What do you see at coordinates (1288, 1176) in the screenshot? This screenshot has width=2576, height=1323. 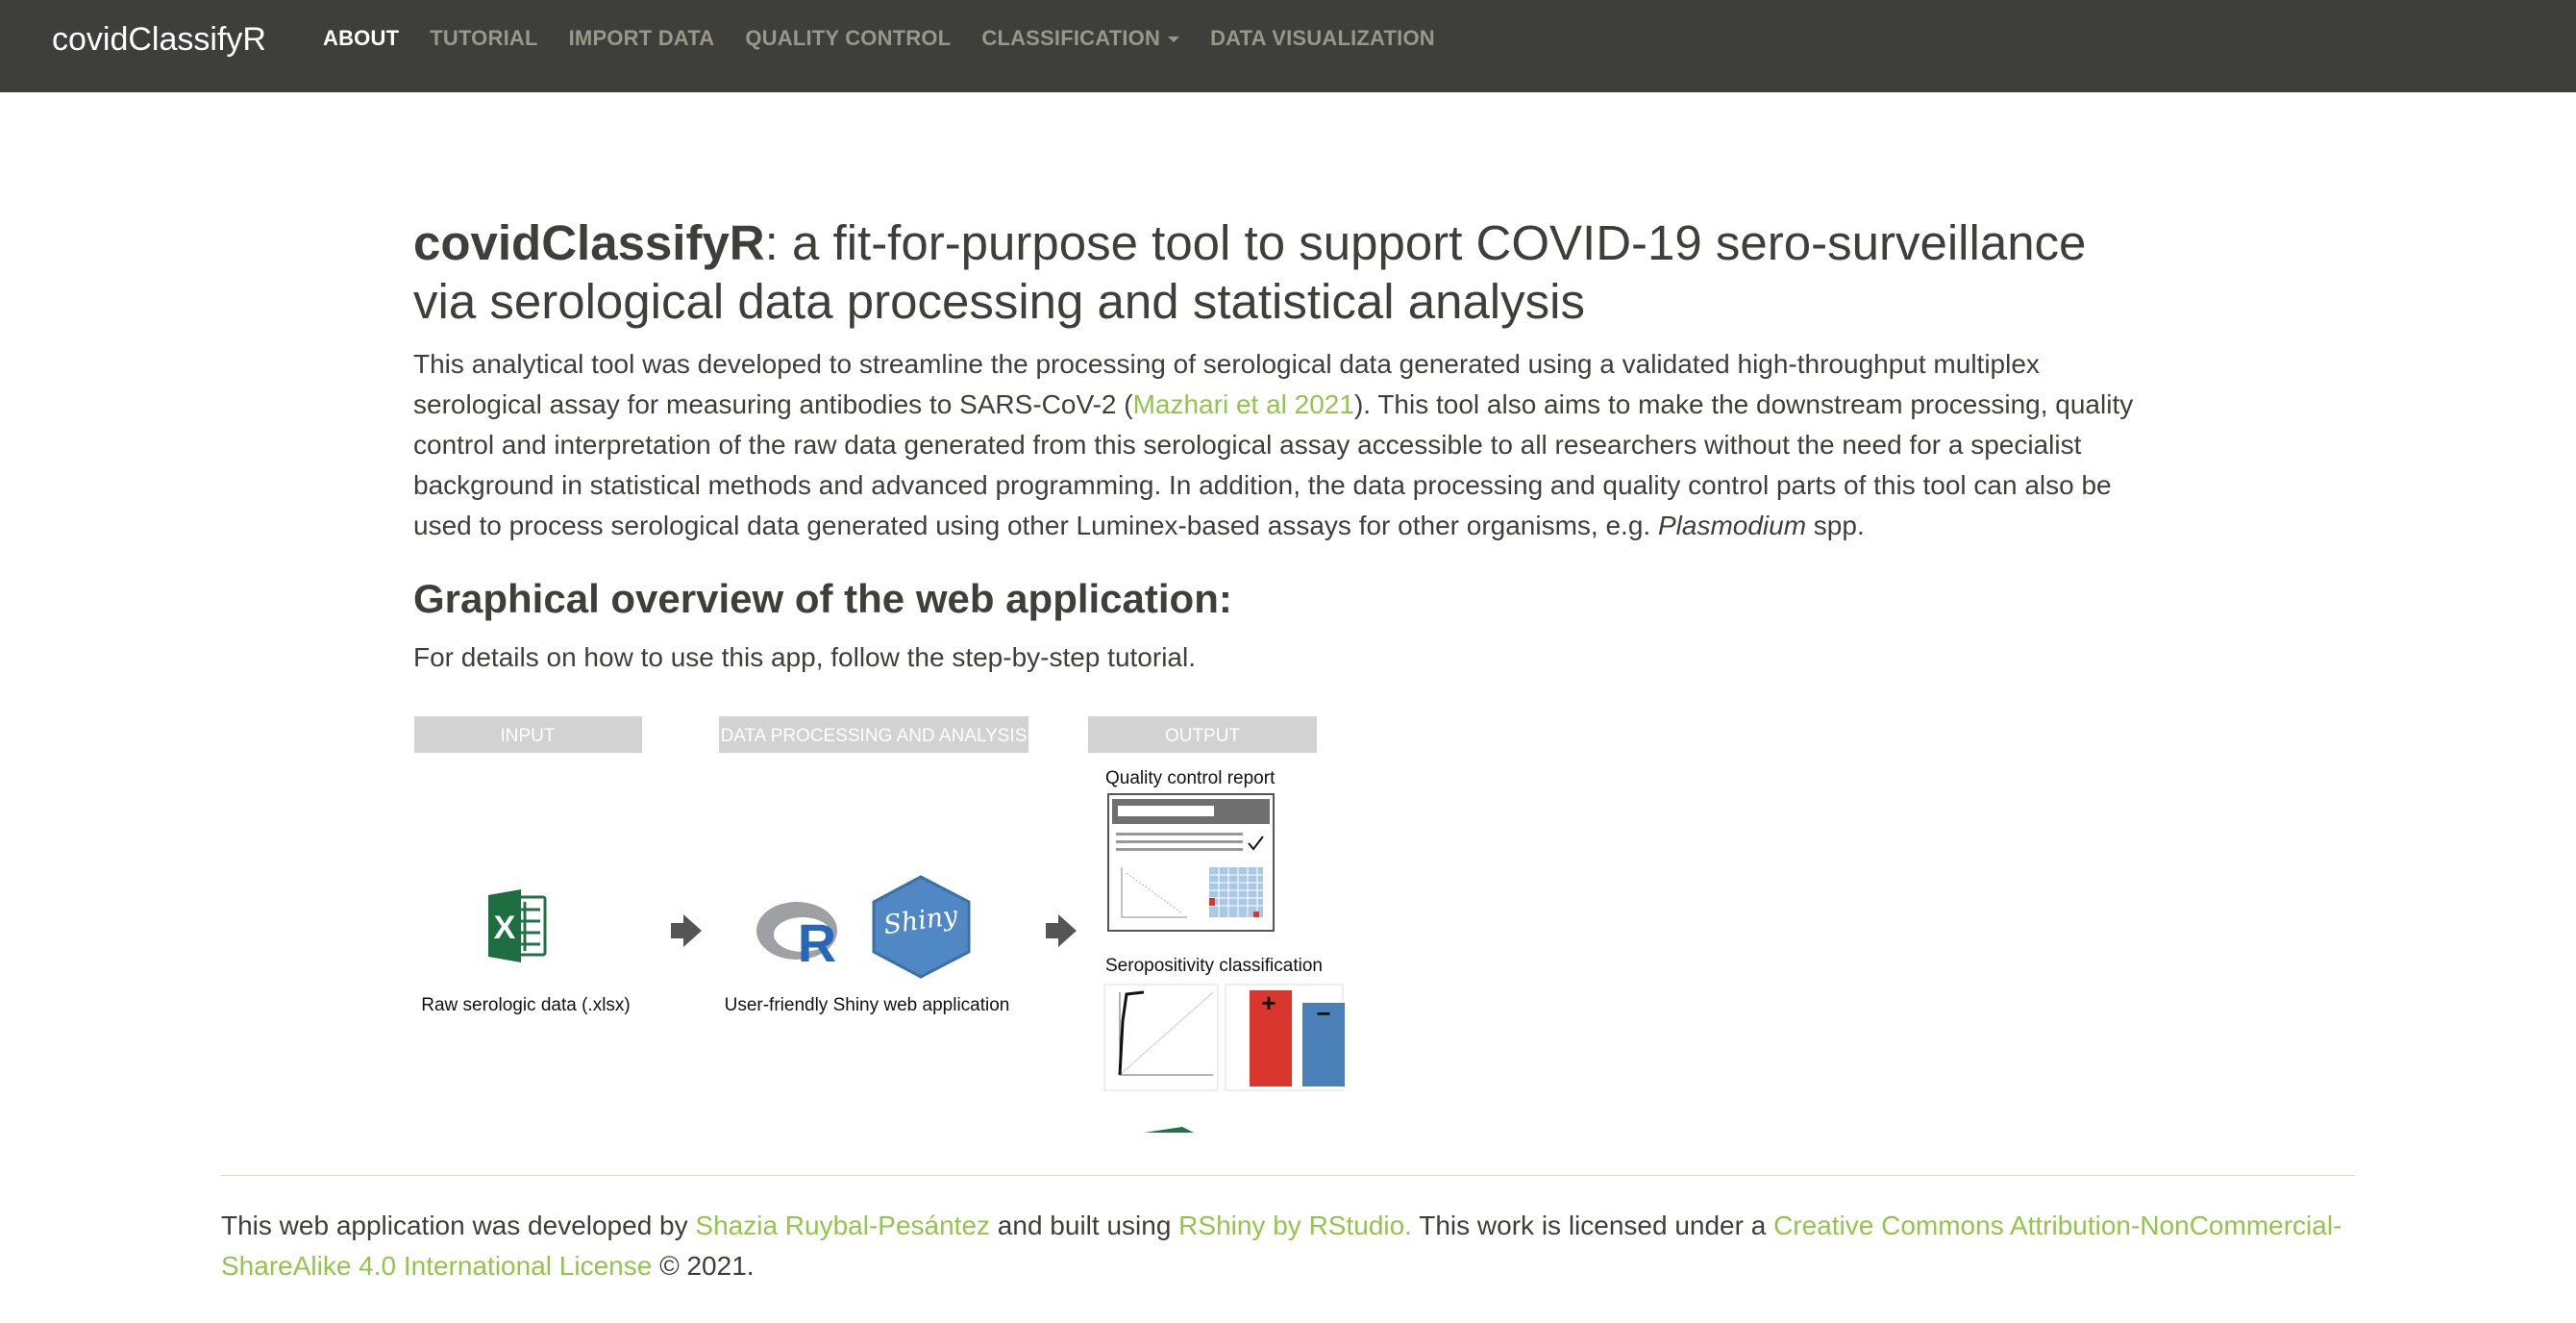 I see `footer-divider` at bounding box center [1288, 1176].